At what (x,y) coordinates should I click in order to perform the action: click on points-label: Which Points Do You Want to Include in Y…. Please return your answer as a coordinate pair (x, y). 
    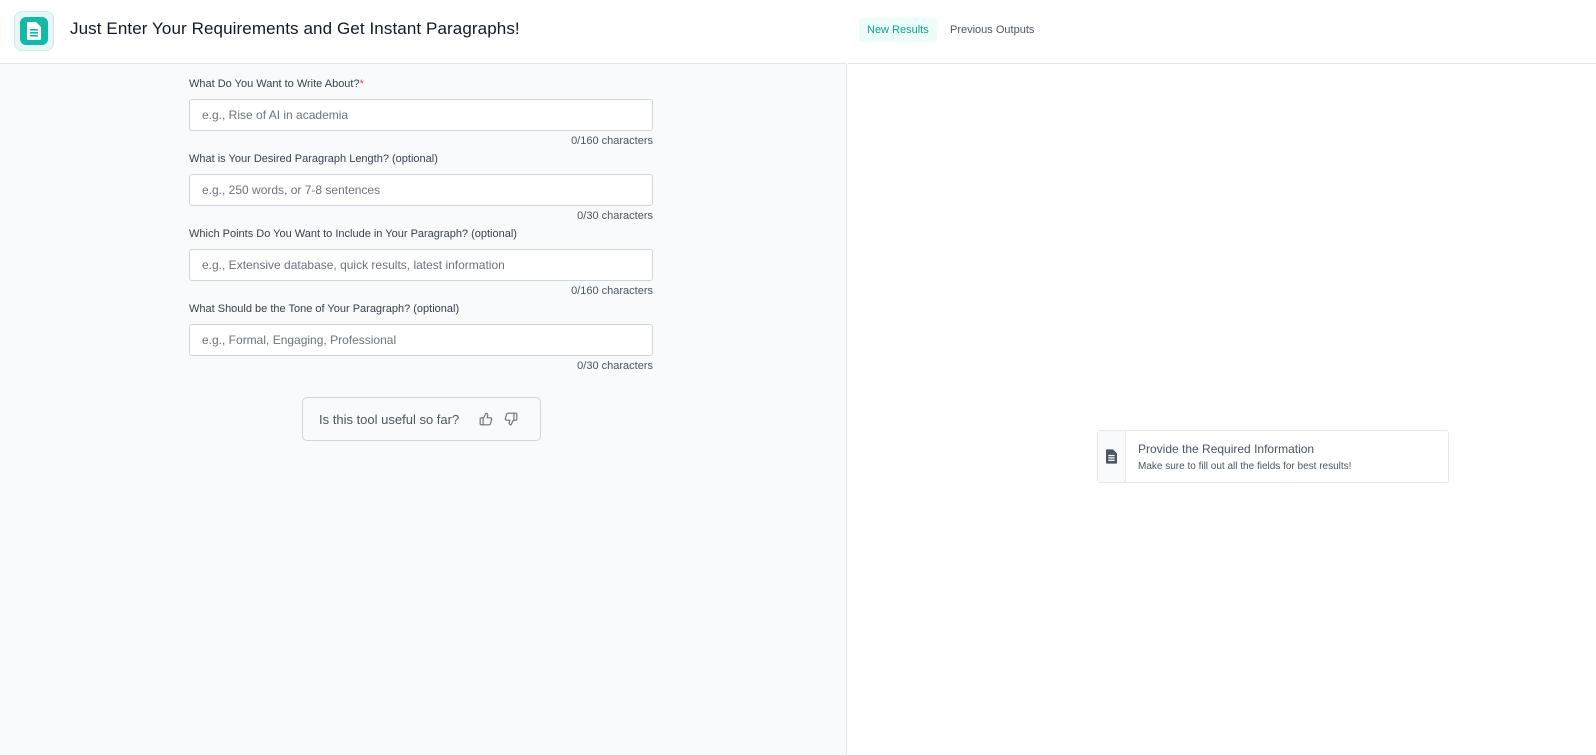
    Looking at the image, I should click on (353, 234).